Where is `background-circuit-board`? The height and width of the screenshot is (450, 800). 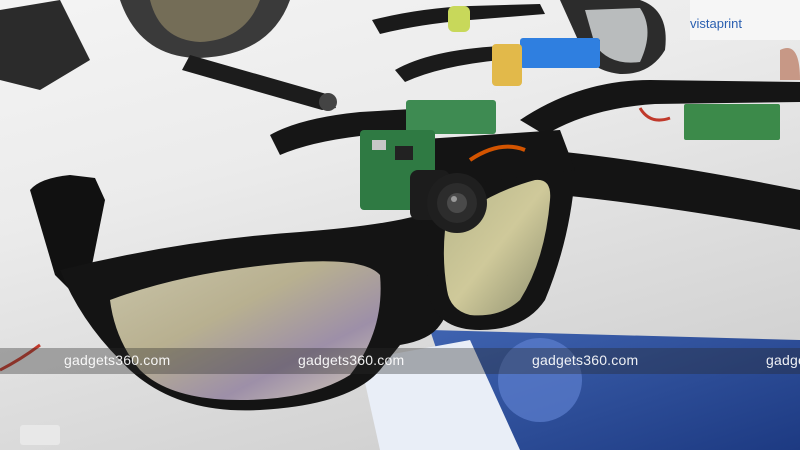 background-circuit-board is located at coordinates (732, 122).